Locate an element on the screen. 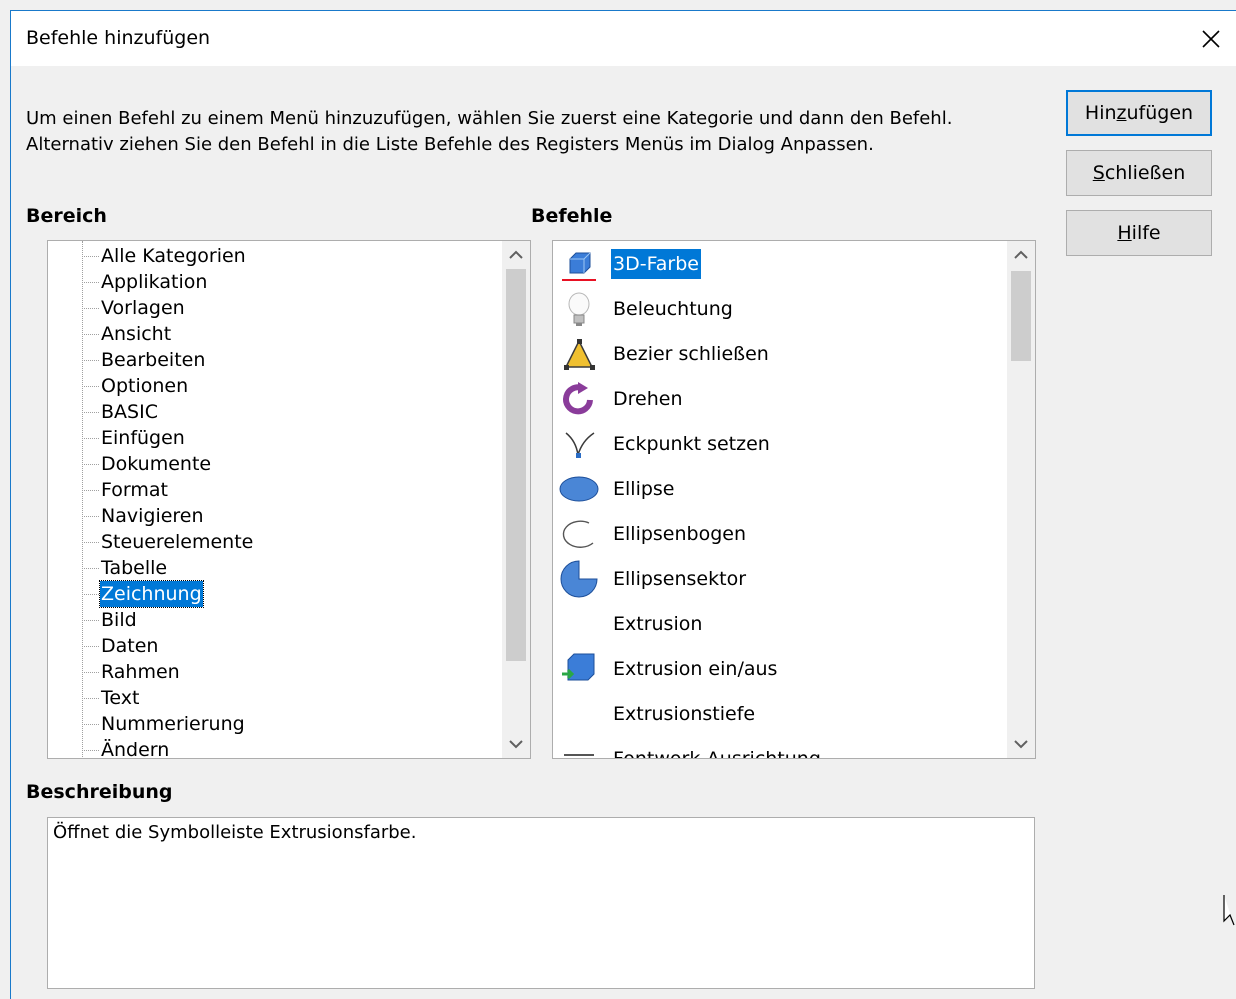  category-item: Text is located at coordinates (120, 698).